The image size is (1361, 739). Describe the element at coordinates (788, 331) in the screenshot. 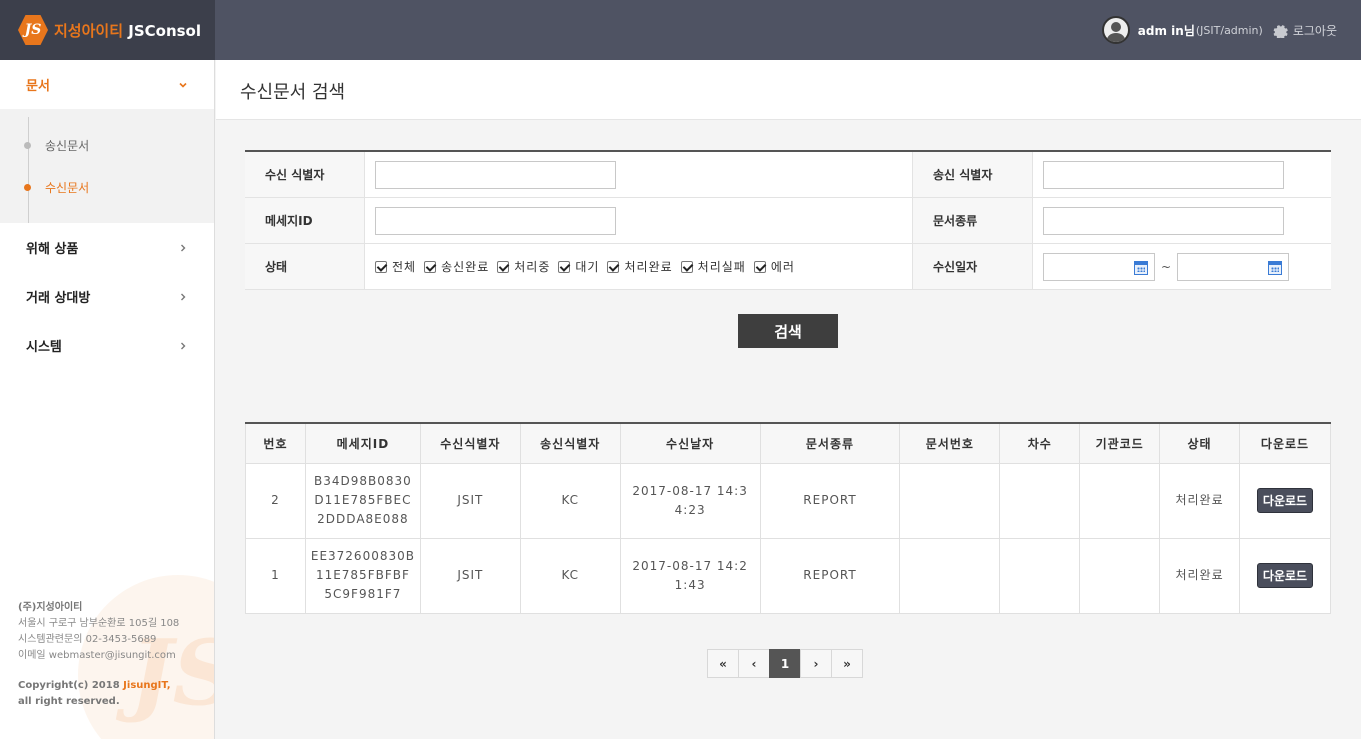

I see `search-button: 검색` at that location.